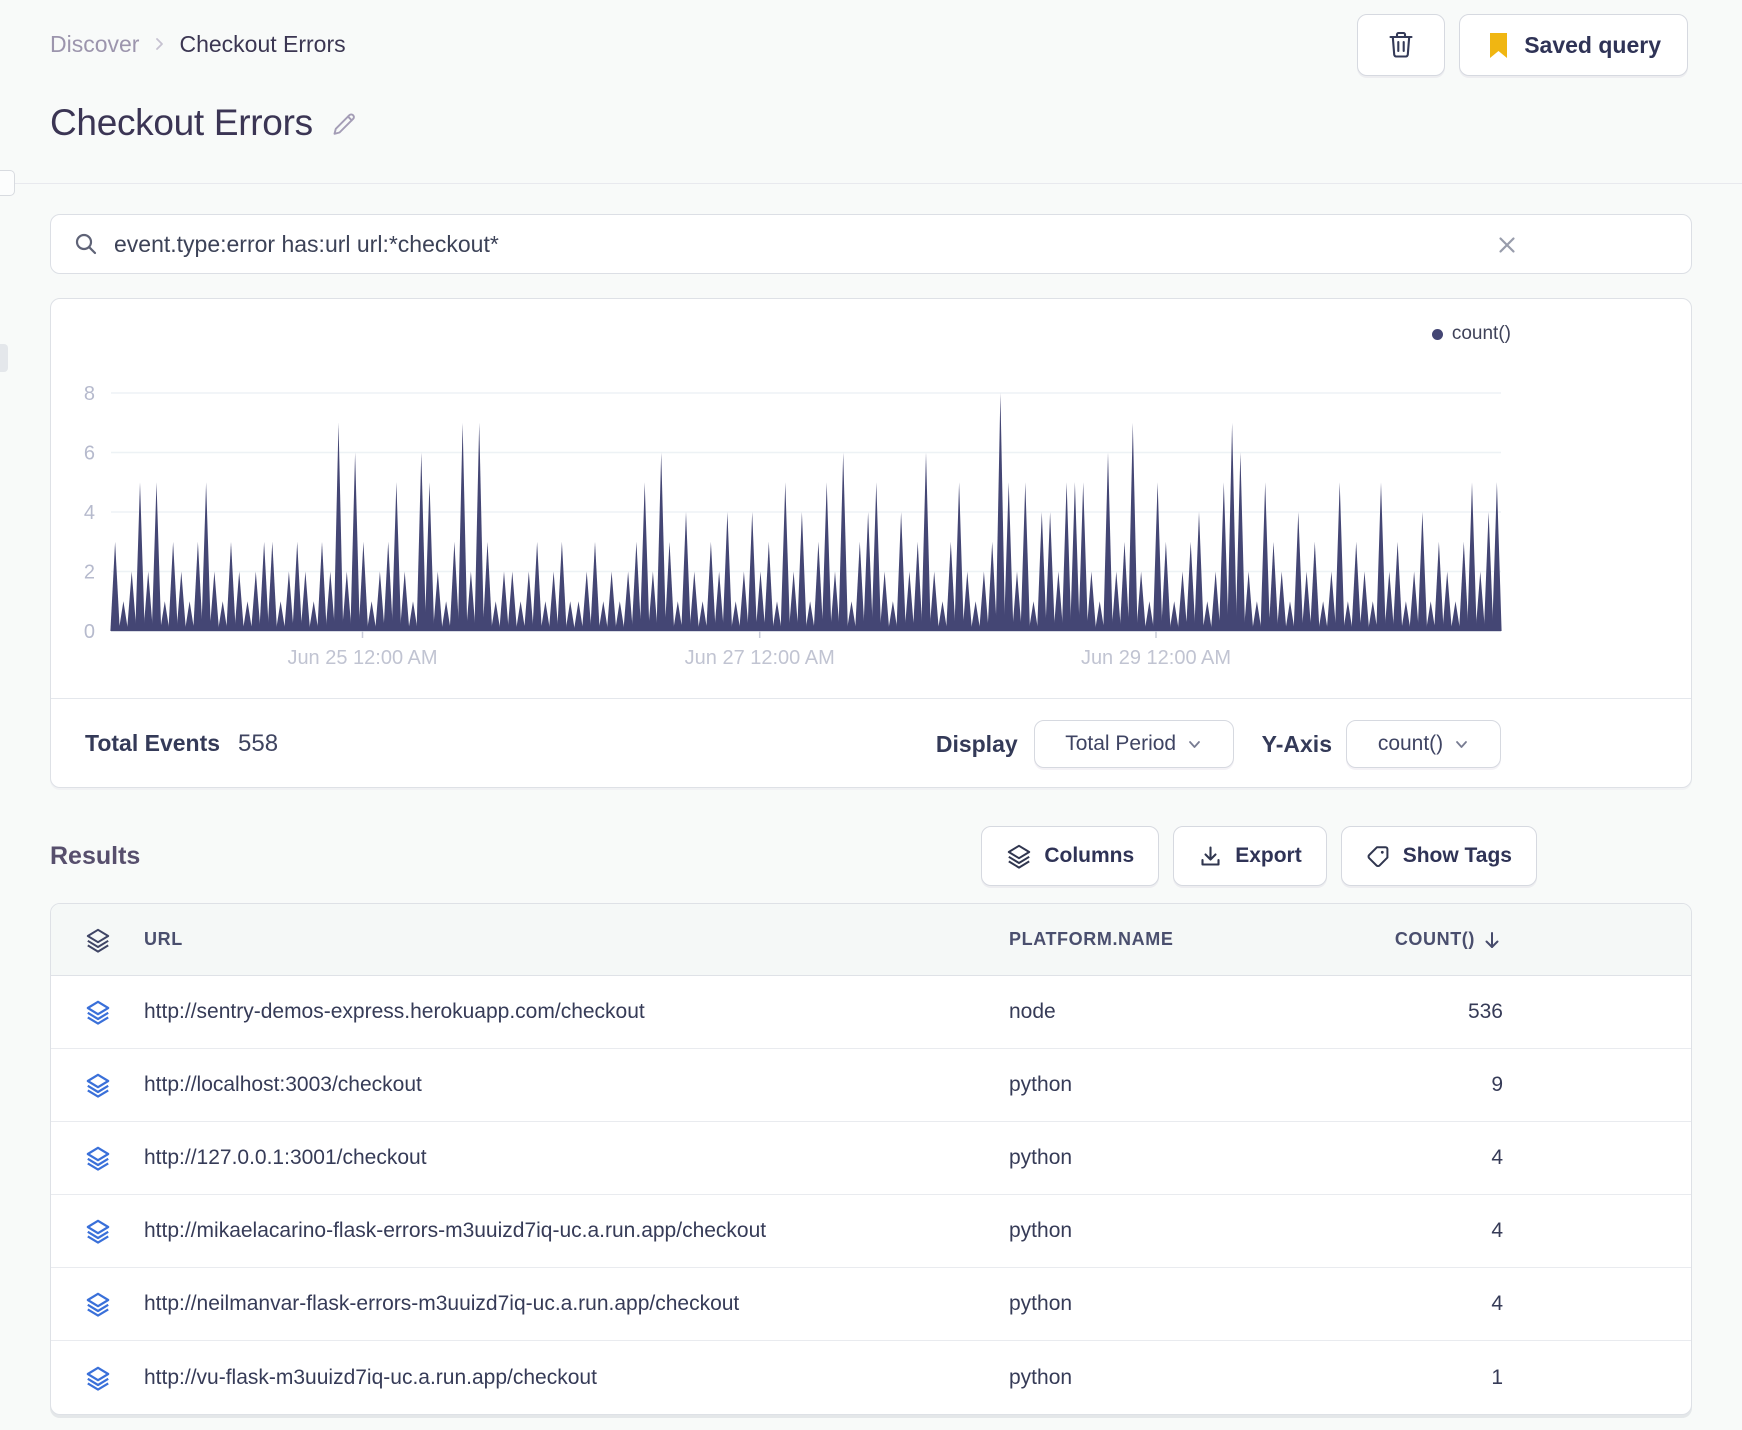 The height and width of the screenshot is (1430, 1742). Describe the element at coordinates (7, 183) in the screenshot. I see `sidebar-collapse-tab` at that location.